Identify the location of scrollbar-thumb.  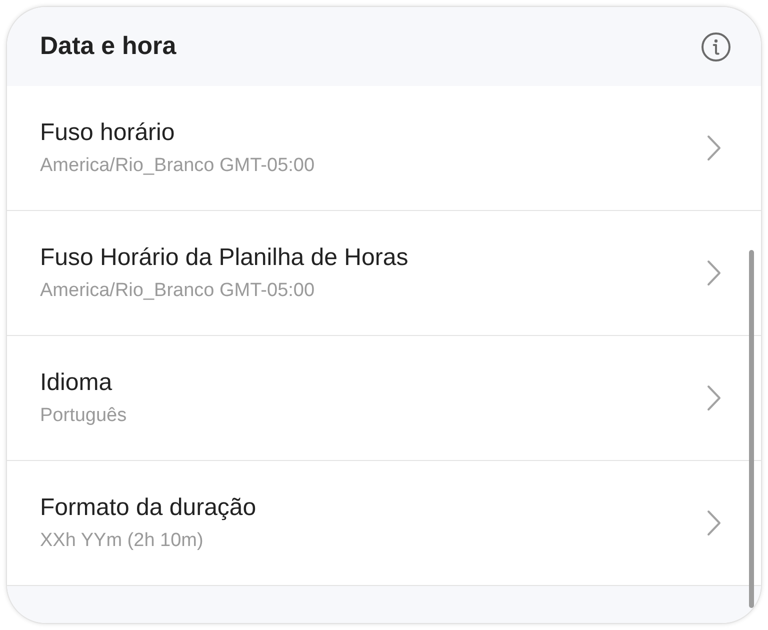
(751, 429).